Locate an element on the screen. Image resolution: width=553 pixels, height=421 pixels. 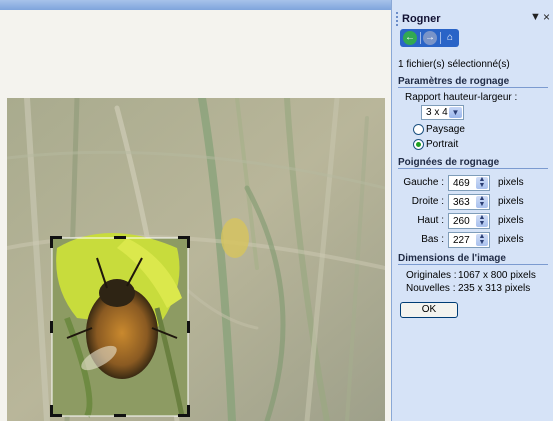
pane-close-icon: × is located at coordinates (546, 17).